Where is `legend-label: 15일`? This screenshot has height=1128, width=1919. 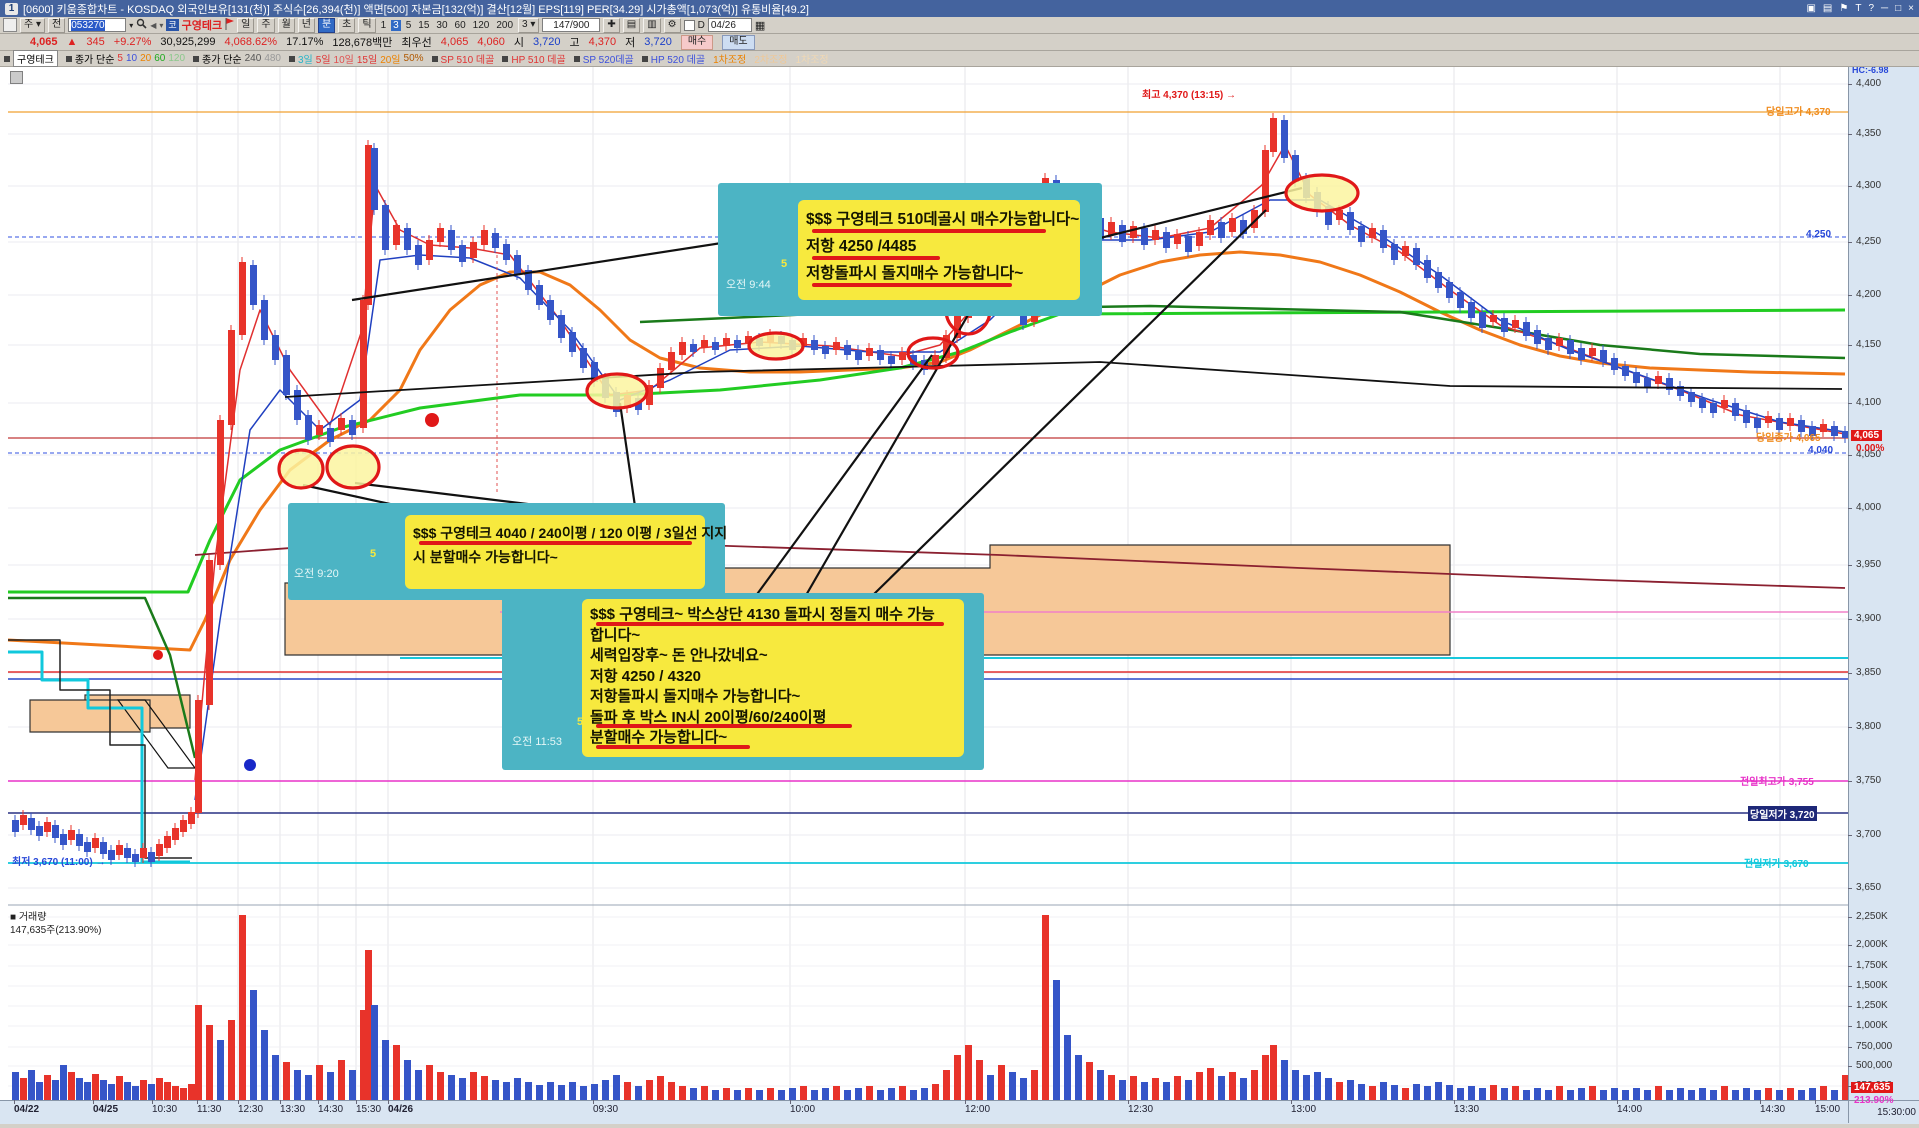
legend-label: 15일 is located at coordinates (367, 60).